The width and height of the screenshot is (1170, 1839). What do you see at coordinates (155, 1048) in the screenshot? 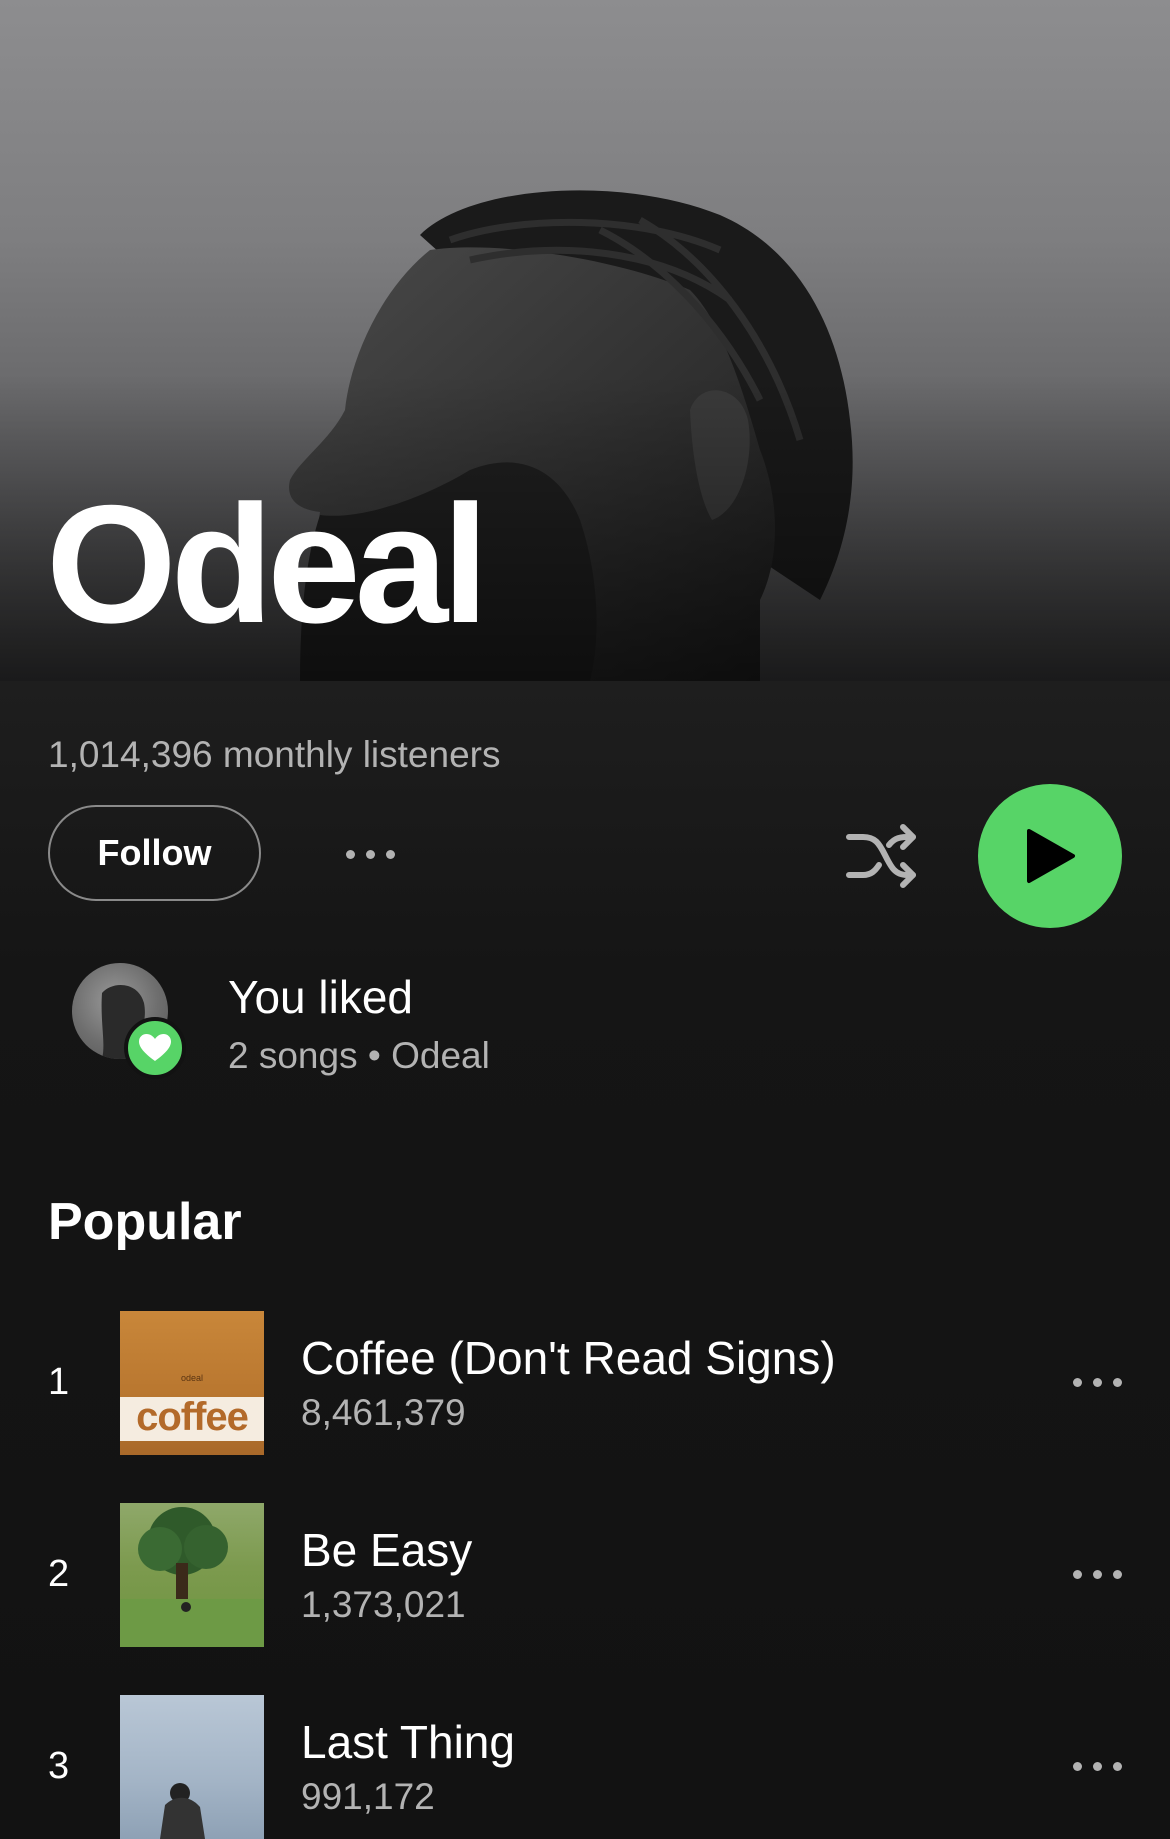
I see `heart-icon` at bounding box center [155, 1048].